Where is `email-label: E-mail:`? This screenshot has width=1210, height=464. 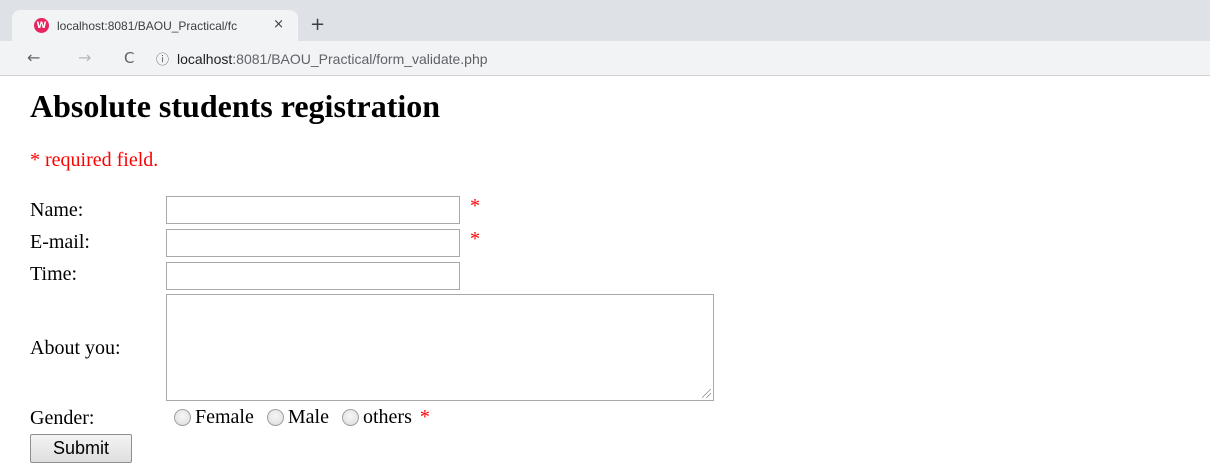 email-label: E-mail: is located at coordinates (60, 242).